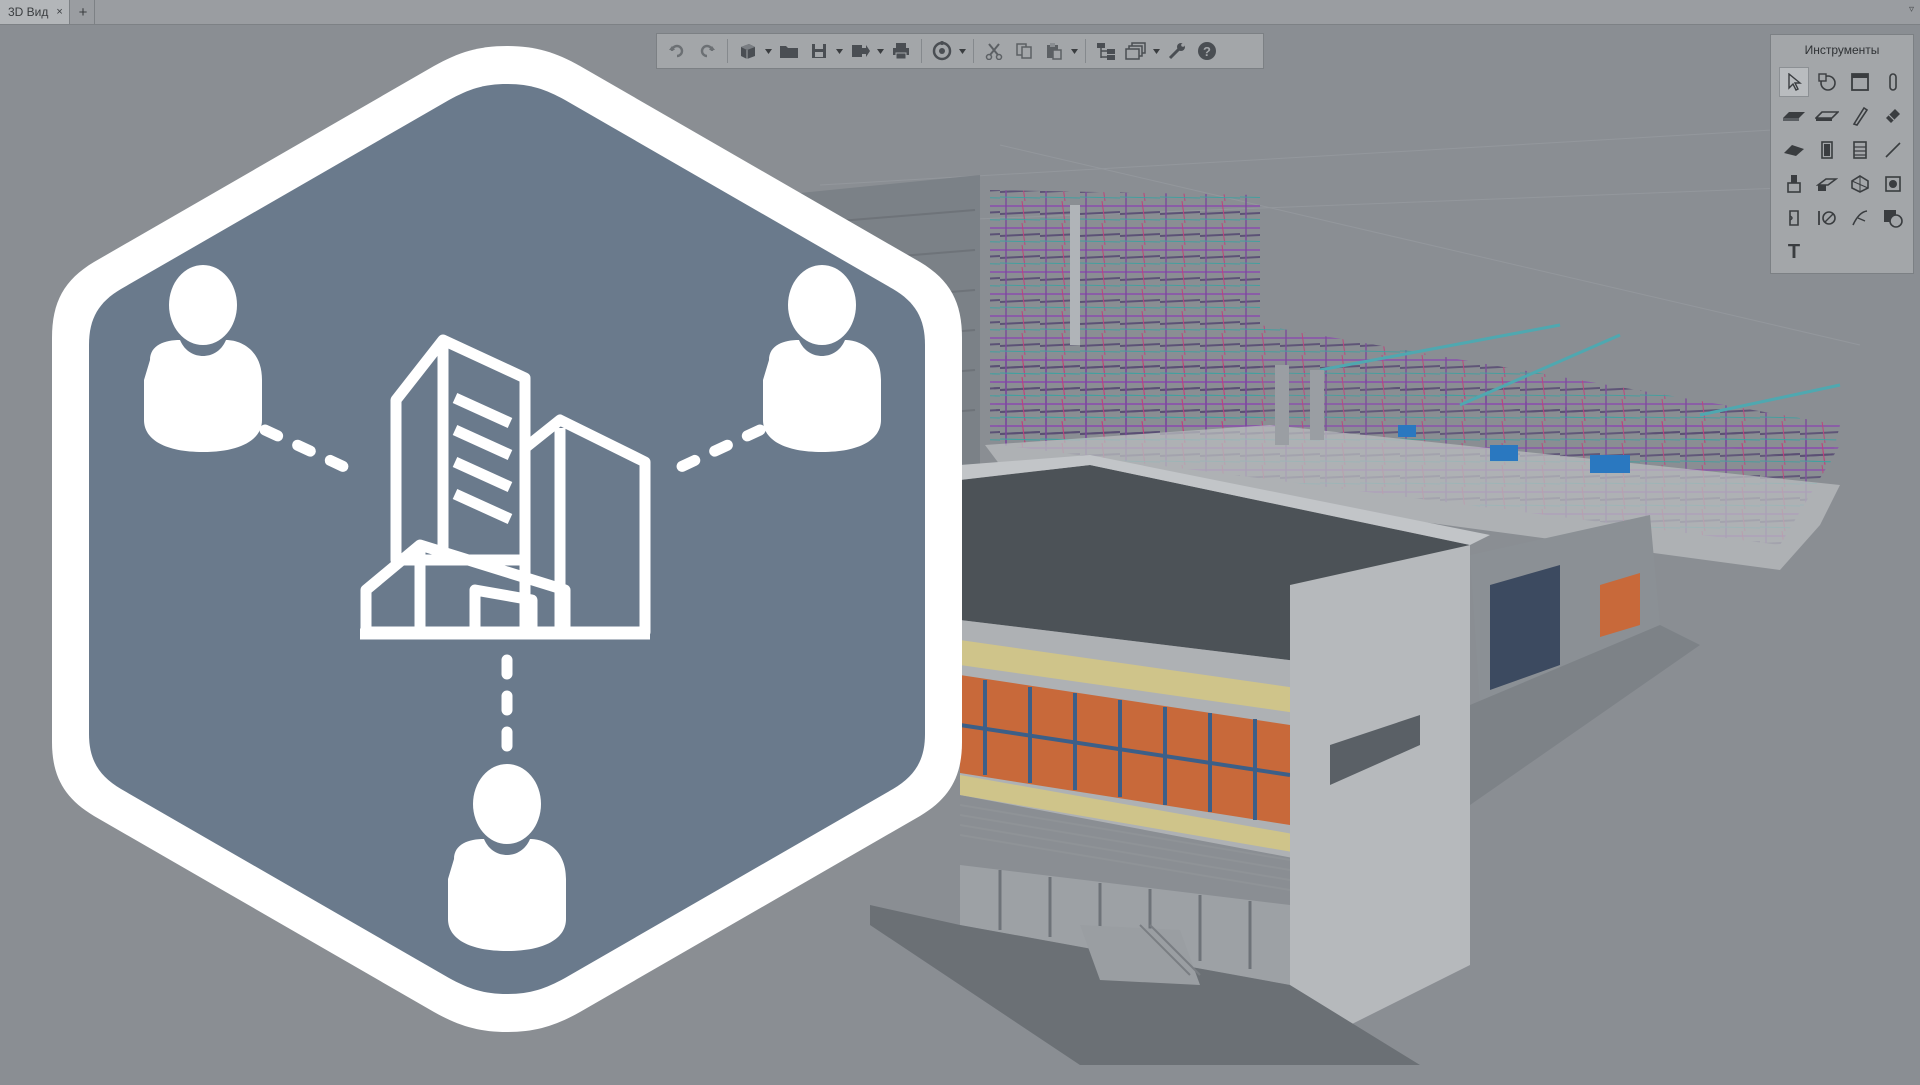 The image size is (1920, 1085). I want to click on structure-icon, so click(1106, 51).